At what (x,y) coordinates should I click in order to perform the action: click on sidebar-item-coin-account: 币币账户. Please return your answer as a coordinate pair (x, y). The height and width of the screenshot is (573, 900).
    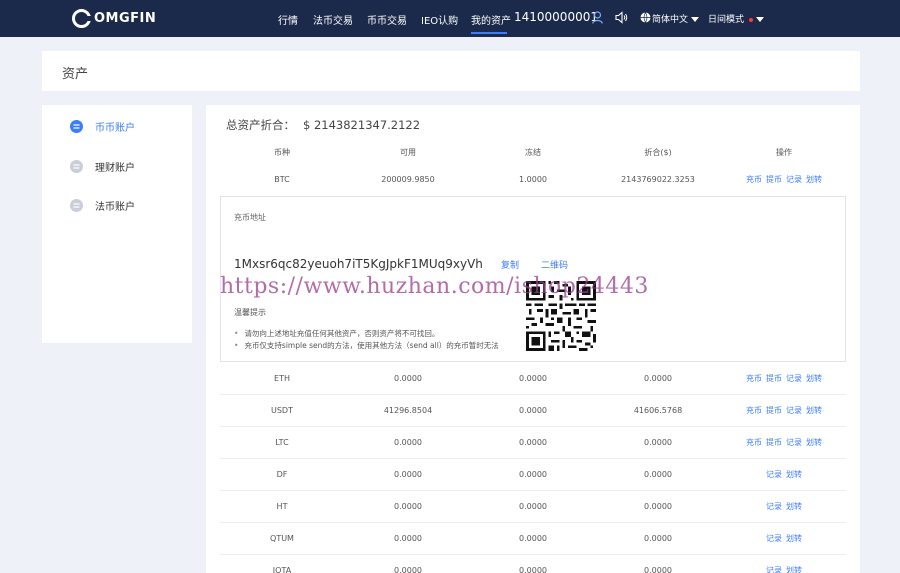
    Looking at the image, I should click on (102, 126).